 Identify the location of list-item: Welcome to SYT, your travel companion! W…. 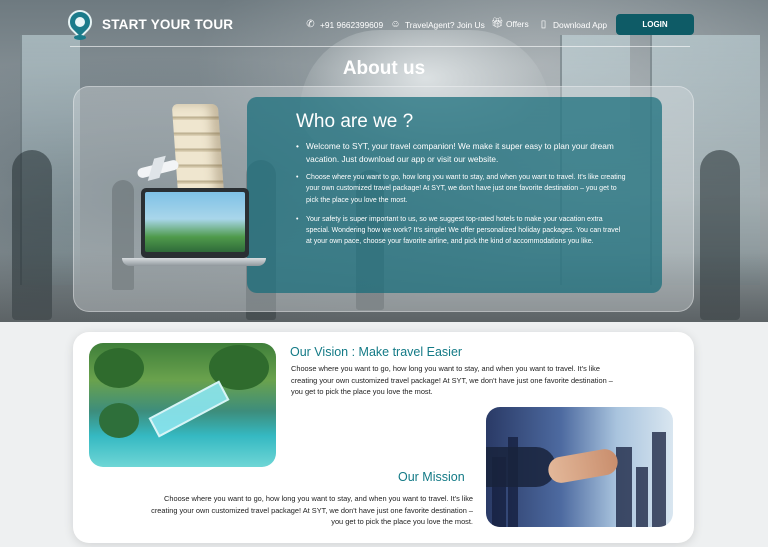
(461, 153).